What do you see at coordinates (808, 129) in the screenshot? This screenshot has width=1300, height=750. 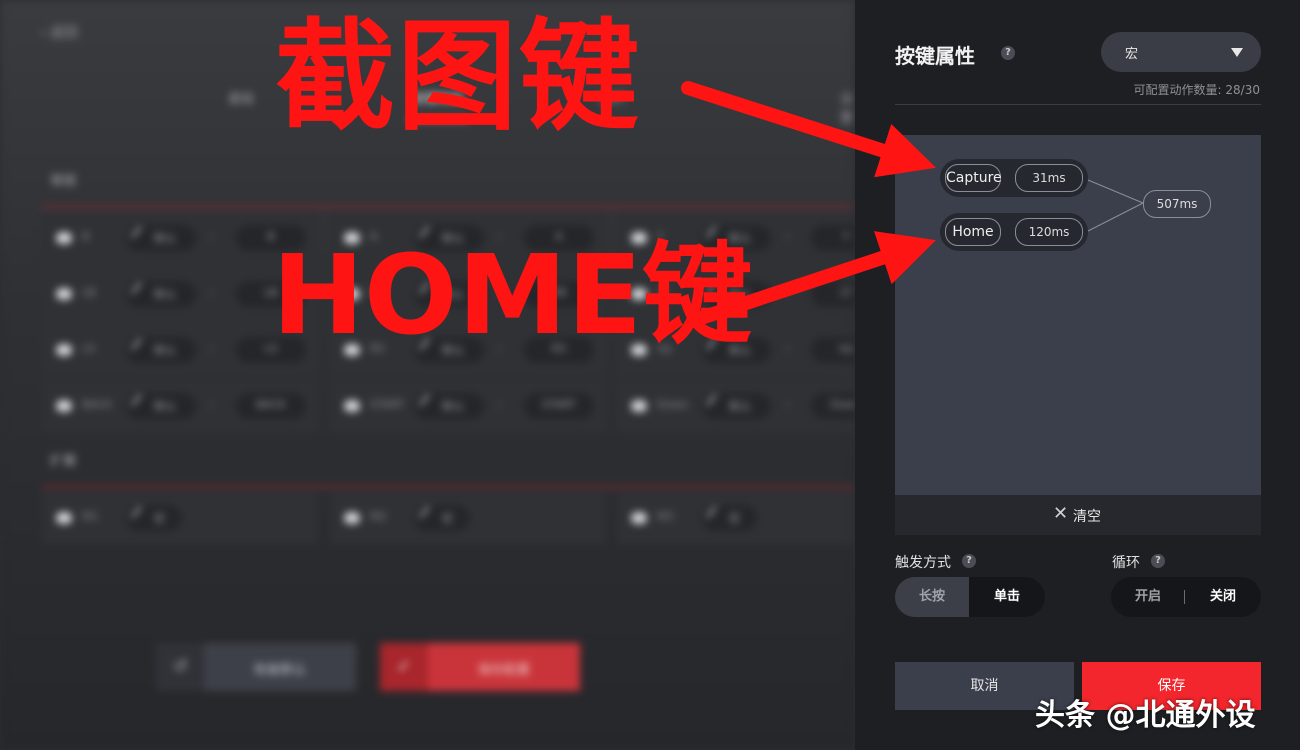 I see `arrow-to-capture` at bounding box center [808, 129].